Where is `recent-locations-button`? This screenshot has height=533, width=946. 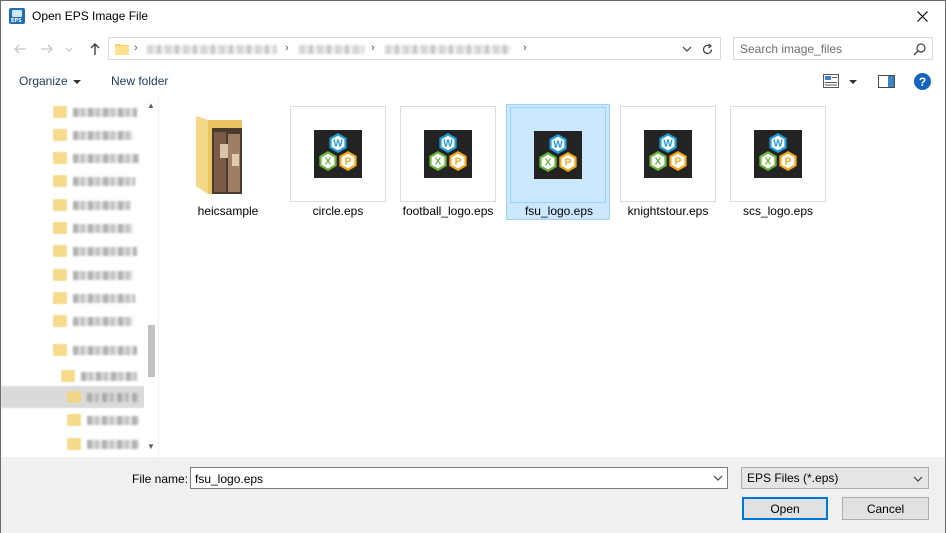
recent-locations-button is located at coordinates (69, 49).